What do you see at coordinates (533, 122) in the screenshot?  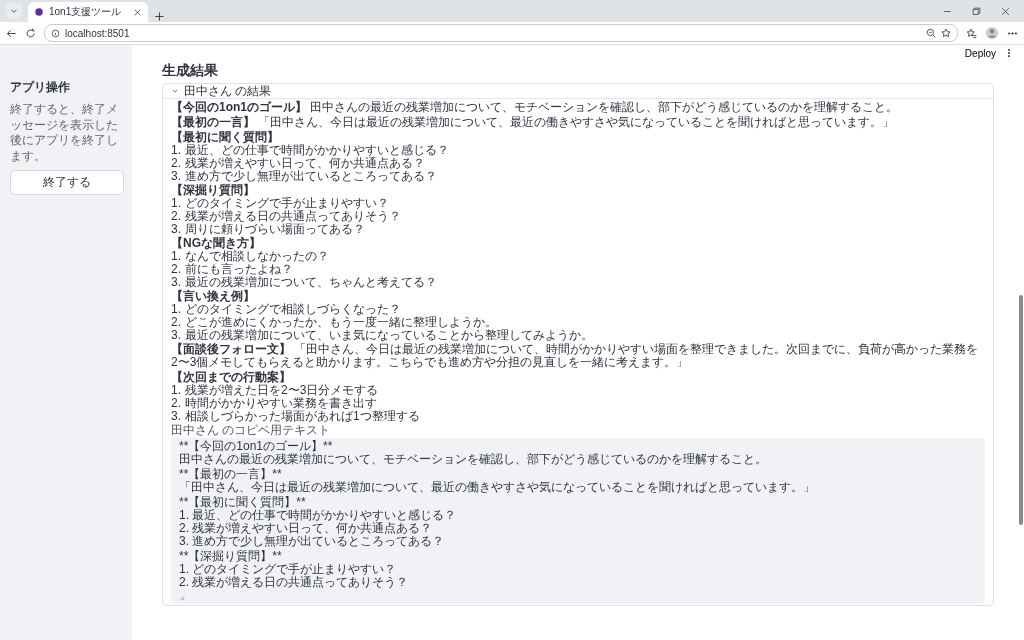 I see `result-paragraph: 【最初の一言】 「田中さん、今日は最近の残業増加について、最近の働きやすさや気になっていることを聞ければと思っています。」` at bounding box center [533, 122].